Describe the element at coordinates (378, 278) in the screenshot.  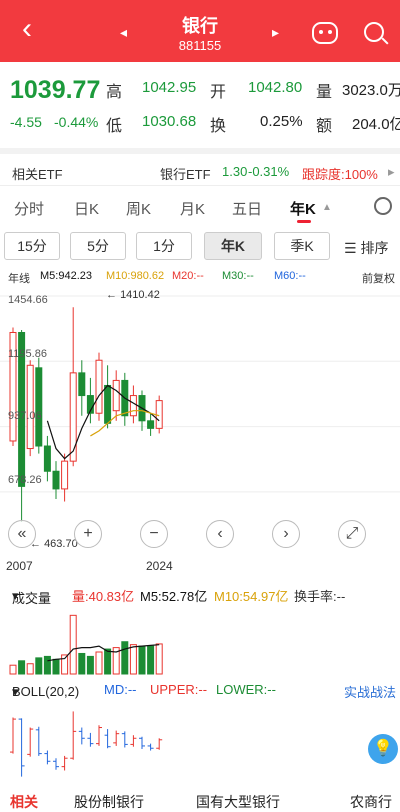
I see `adjust-label: 前复权` at that location.